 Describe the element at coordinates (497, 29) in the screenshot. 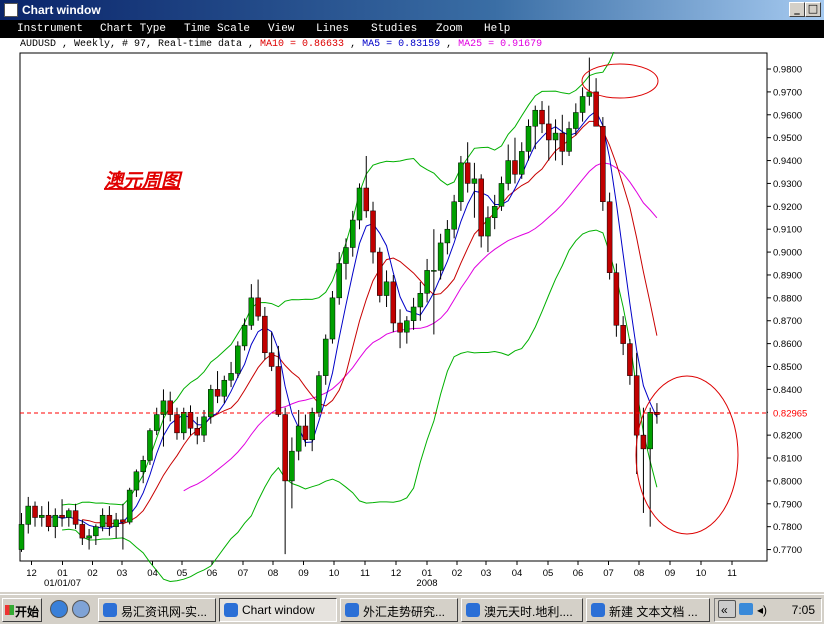

I see `menu-help: Help` at that location.